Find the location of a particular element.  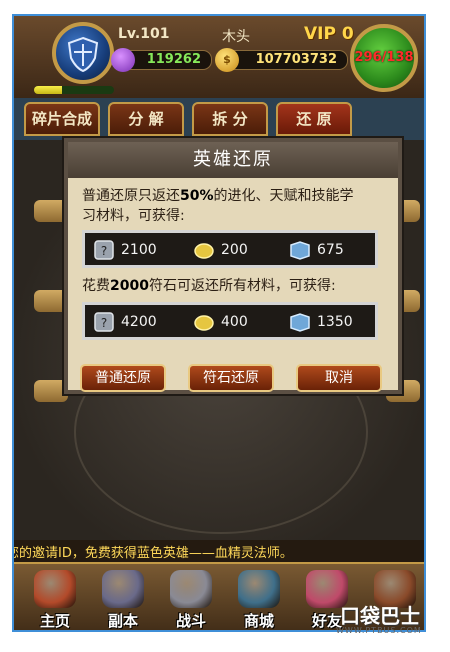

nav-battle: 战斗 is located at coordinates (191, 597).